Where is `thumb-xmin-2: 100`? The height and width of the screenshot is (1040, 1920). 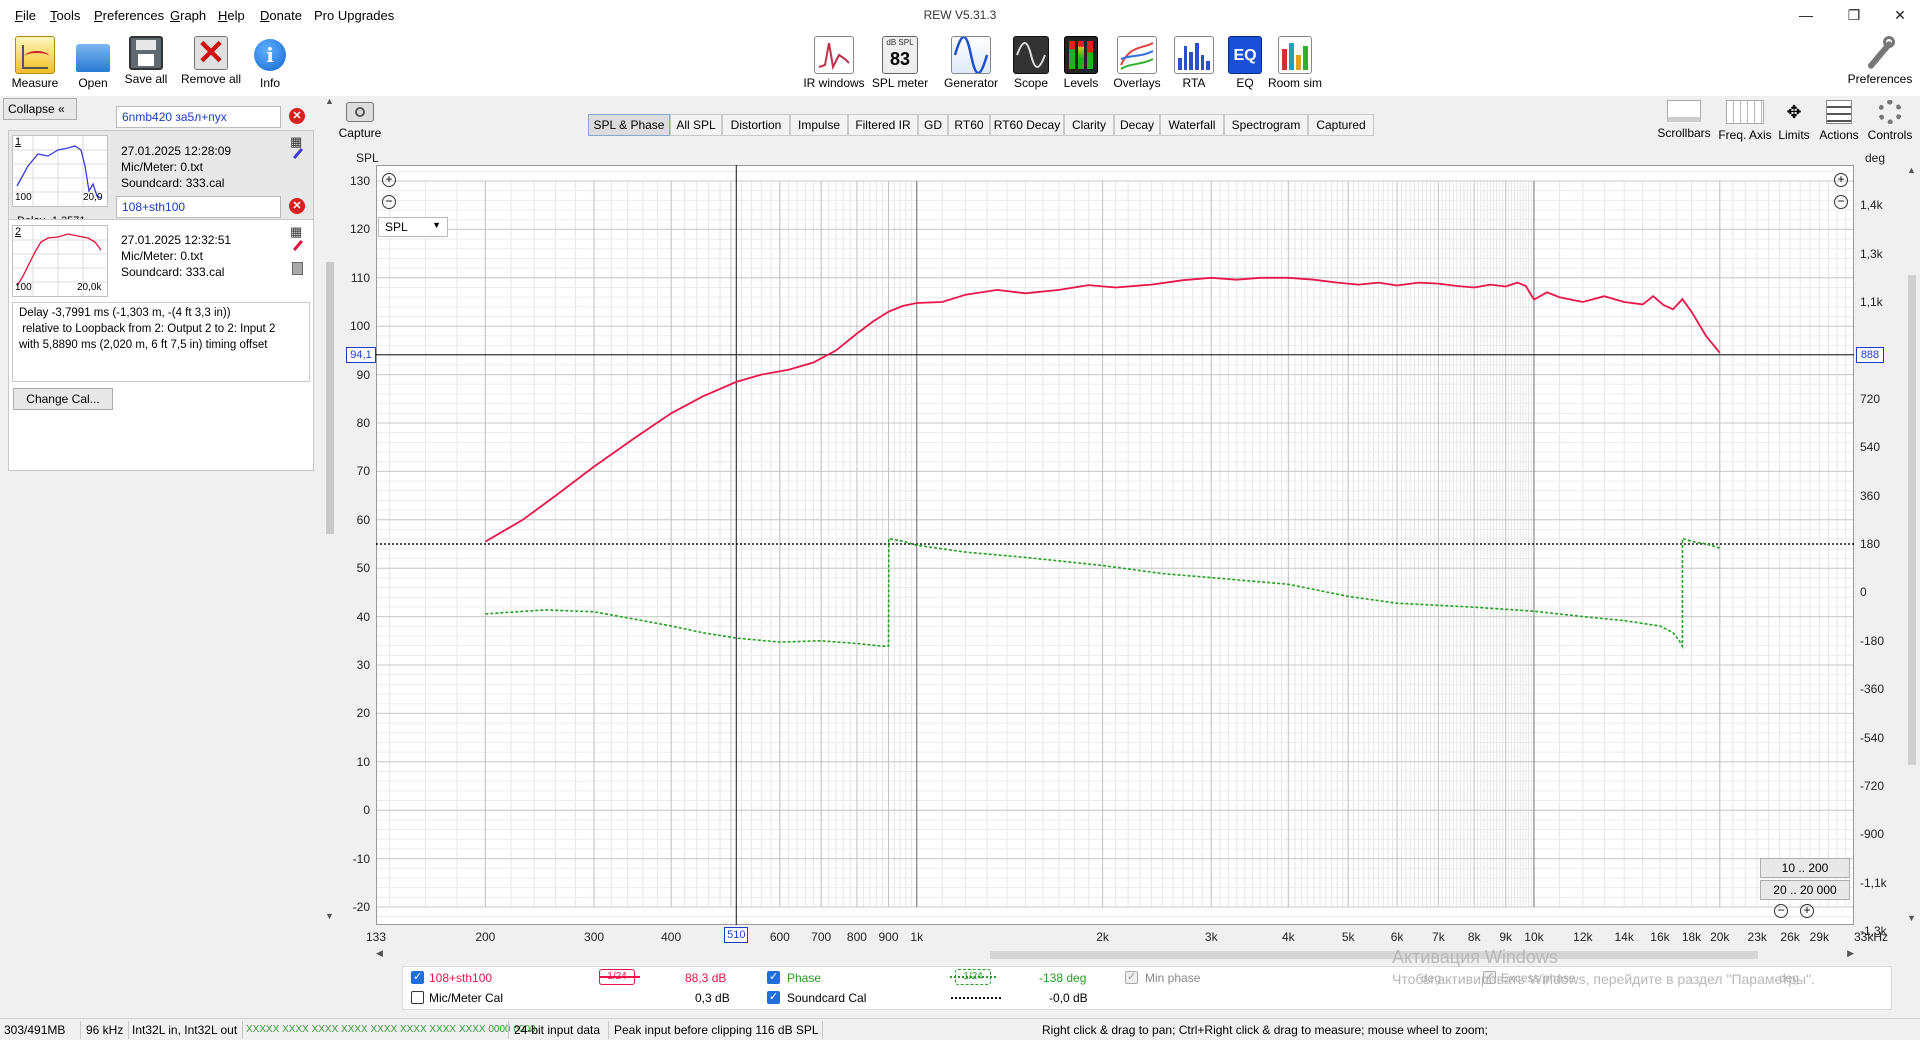
thumb-xmin-2: 100 is located at coordinates (23, 287).